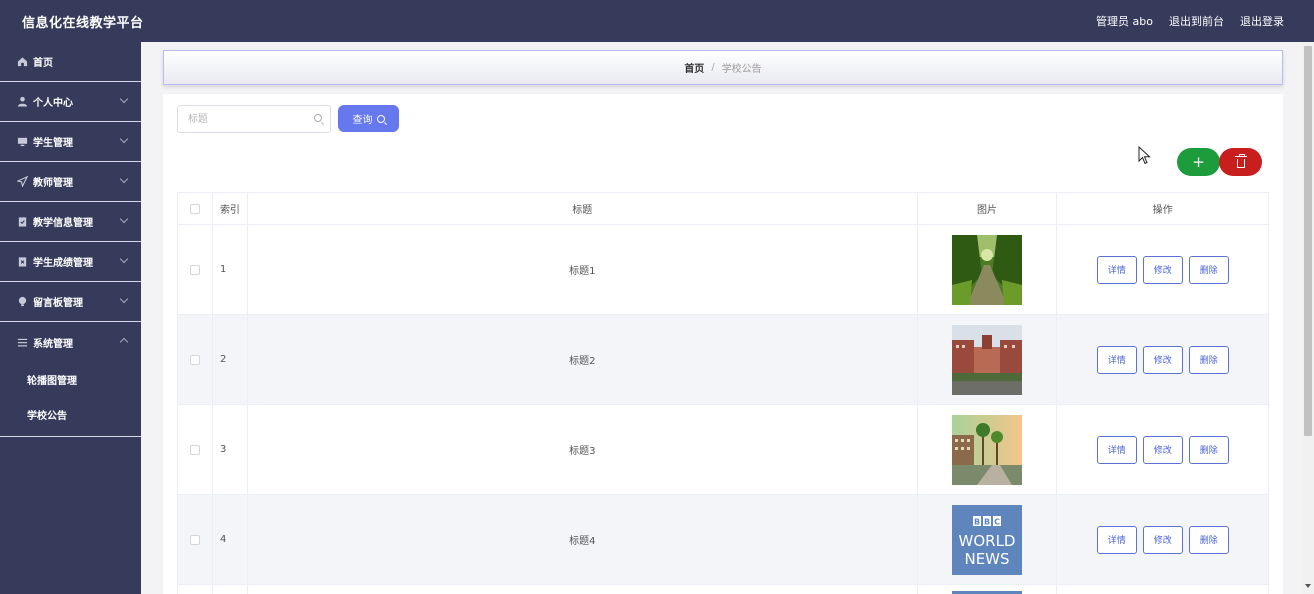 The image size is (1314, 594). Describe the element at coordinates (53, 143) in the screenshot. I see `sidebar-item-label: 学生管理` at that location.